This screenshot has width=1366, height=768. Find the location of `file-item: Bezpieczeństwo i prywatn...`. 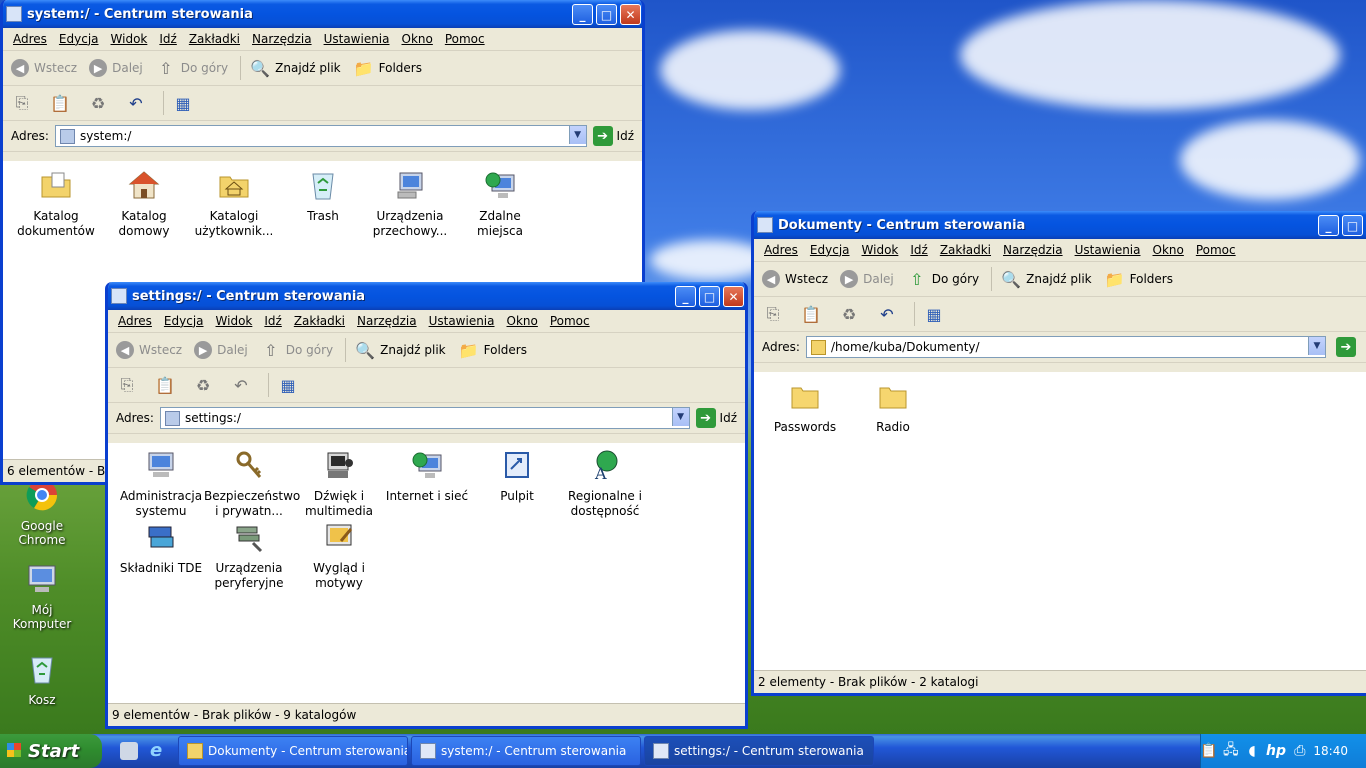

file-item: Bezpieczeństwo i prywatn... is located at coordinates (252, 484).